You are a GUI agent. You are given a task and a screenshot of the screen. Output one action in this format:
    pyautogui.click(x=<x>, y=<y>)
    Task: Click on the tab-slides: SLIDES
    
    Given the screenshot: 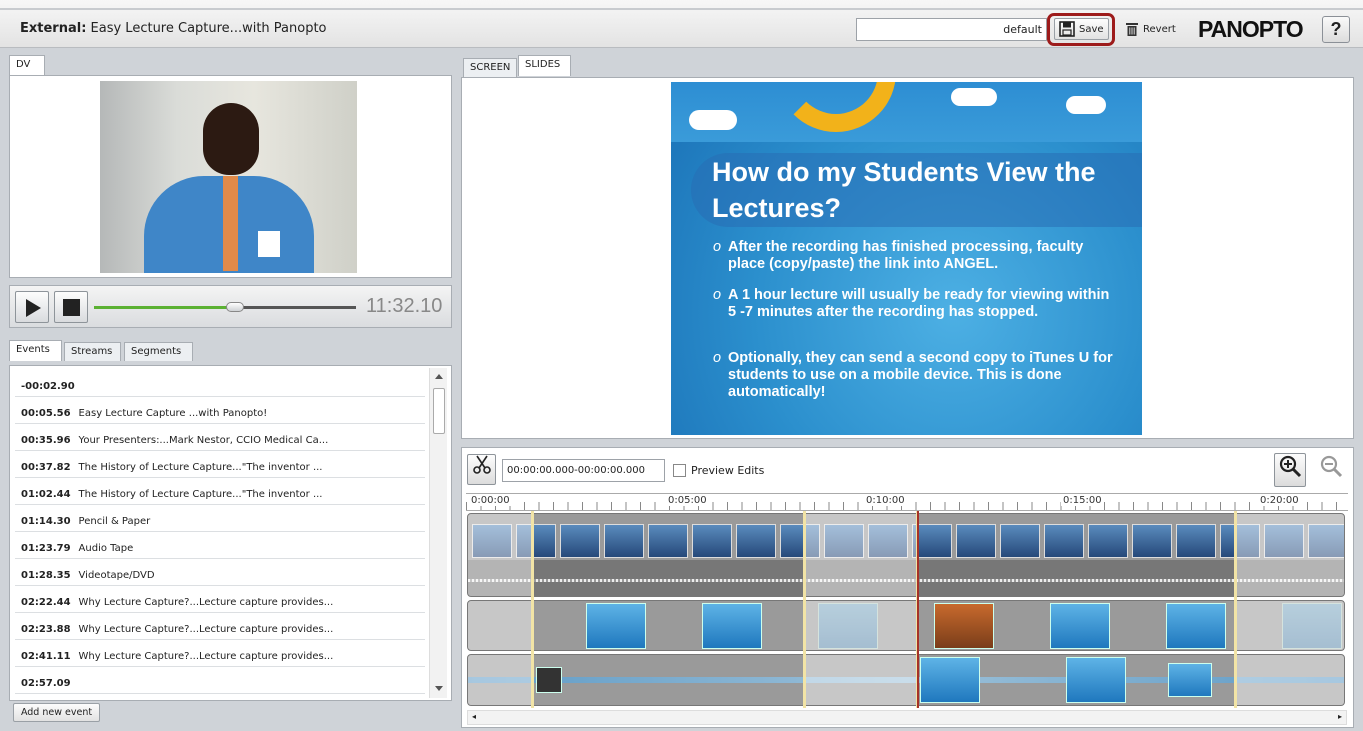 What is the action you would take?
    pyautogui.click(x=544, y=65)
    